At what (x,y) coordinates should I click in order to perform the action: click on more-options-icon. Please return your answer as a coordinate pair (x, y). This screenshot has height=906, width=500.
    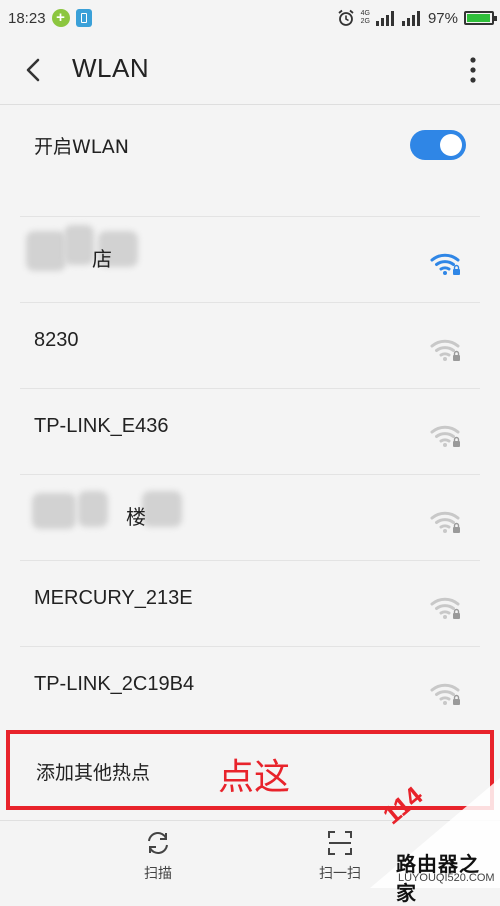
    Looking at the image, I should click on (473, 70).